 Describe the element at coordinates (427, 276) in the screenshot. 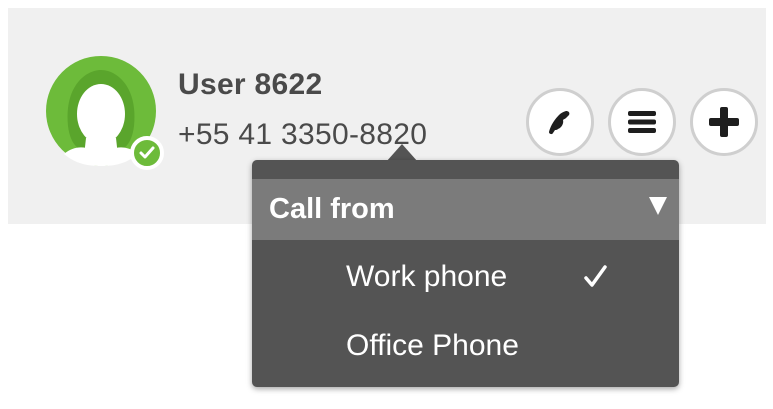

I see `menu-item-label: Work phone` at that location.